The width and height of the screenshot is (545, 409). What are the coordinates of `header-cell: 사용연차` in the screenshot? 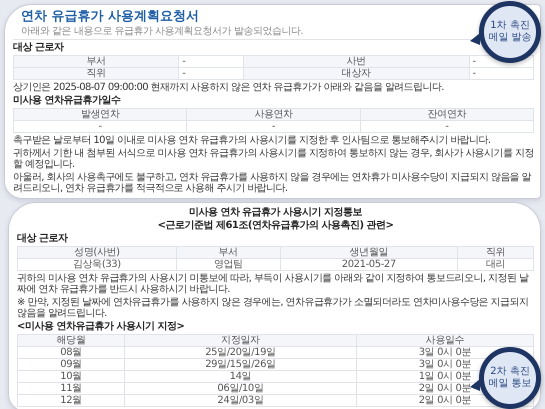 It's located at (273, 114).